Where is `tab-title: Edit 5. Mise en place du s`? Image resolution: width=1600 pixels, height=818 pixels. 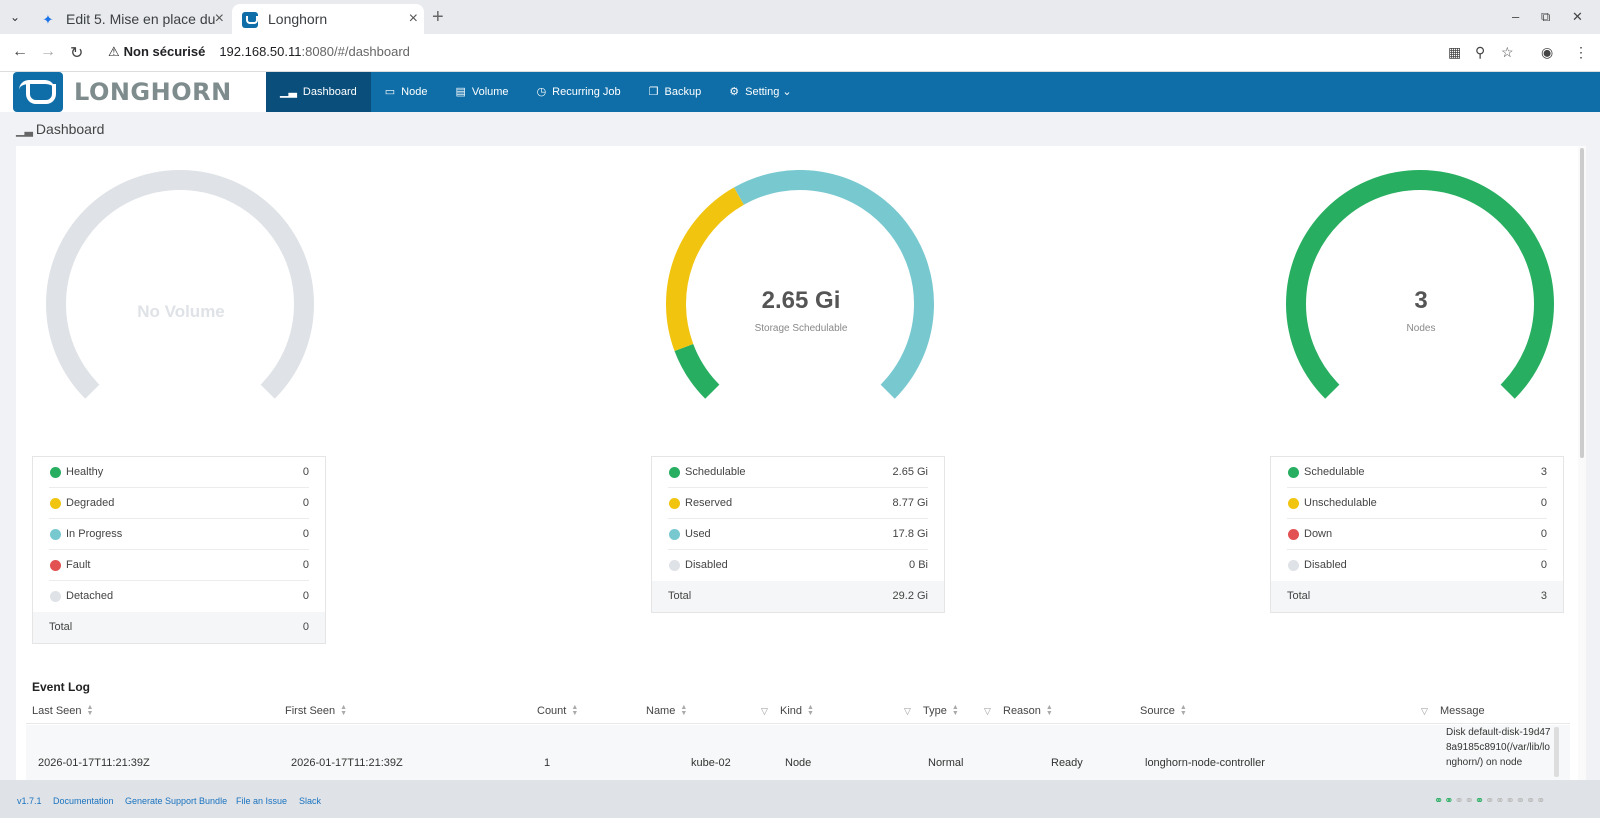 tab-title: Edit 5. Mise en place du s is located at coordinates (143, 19).